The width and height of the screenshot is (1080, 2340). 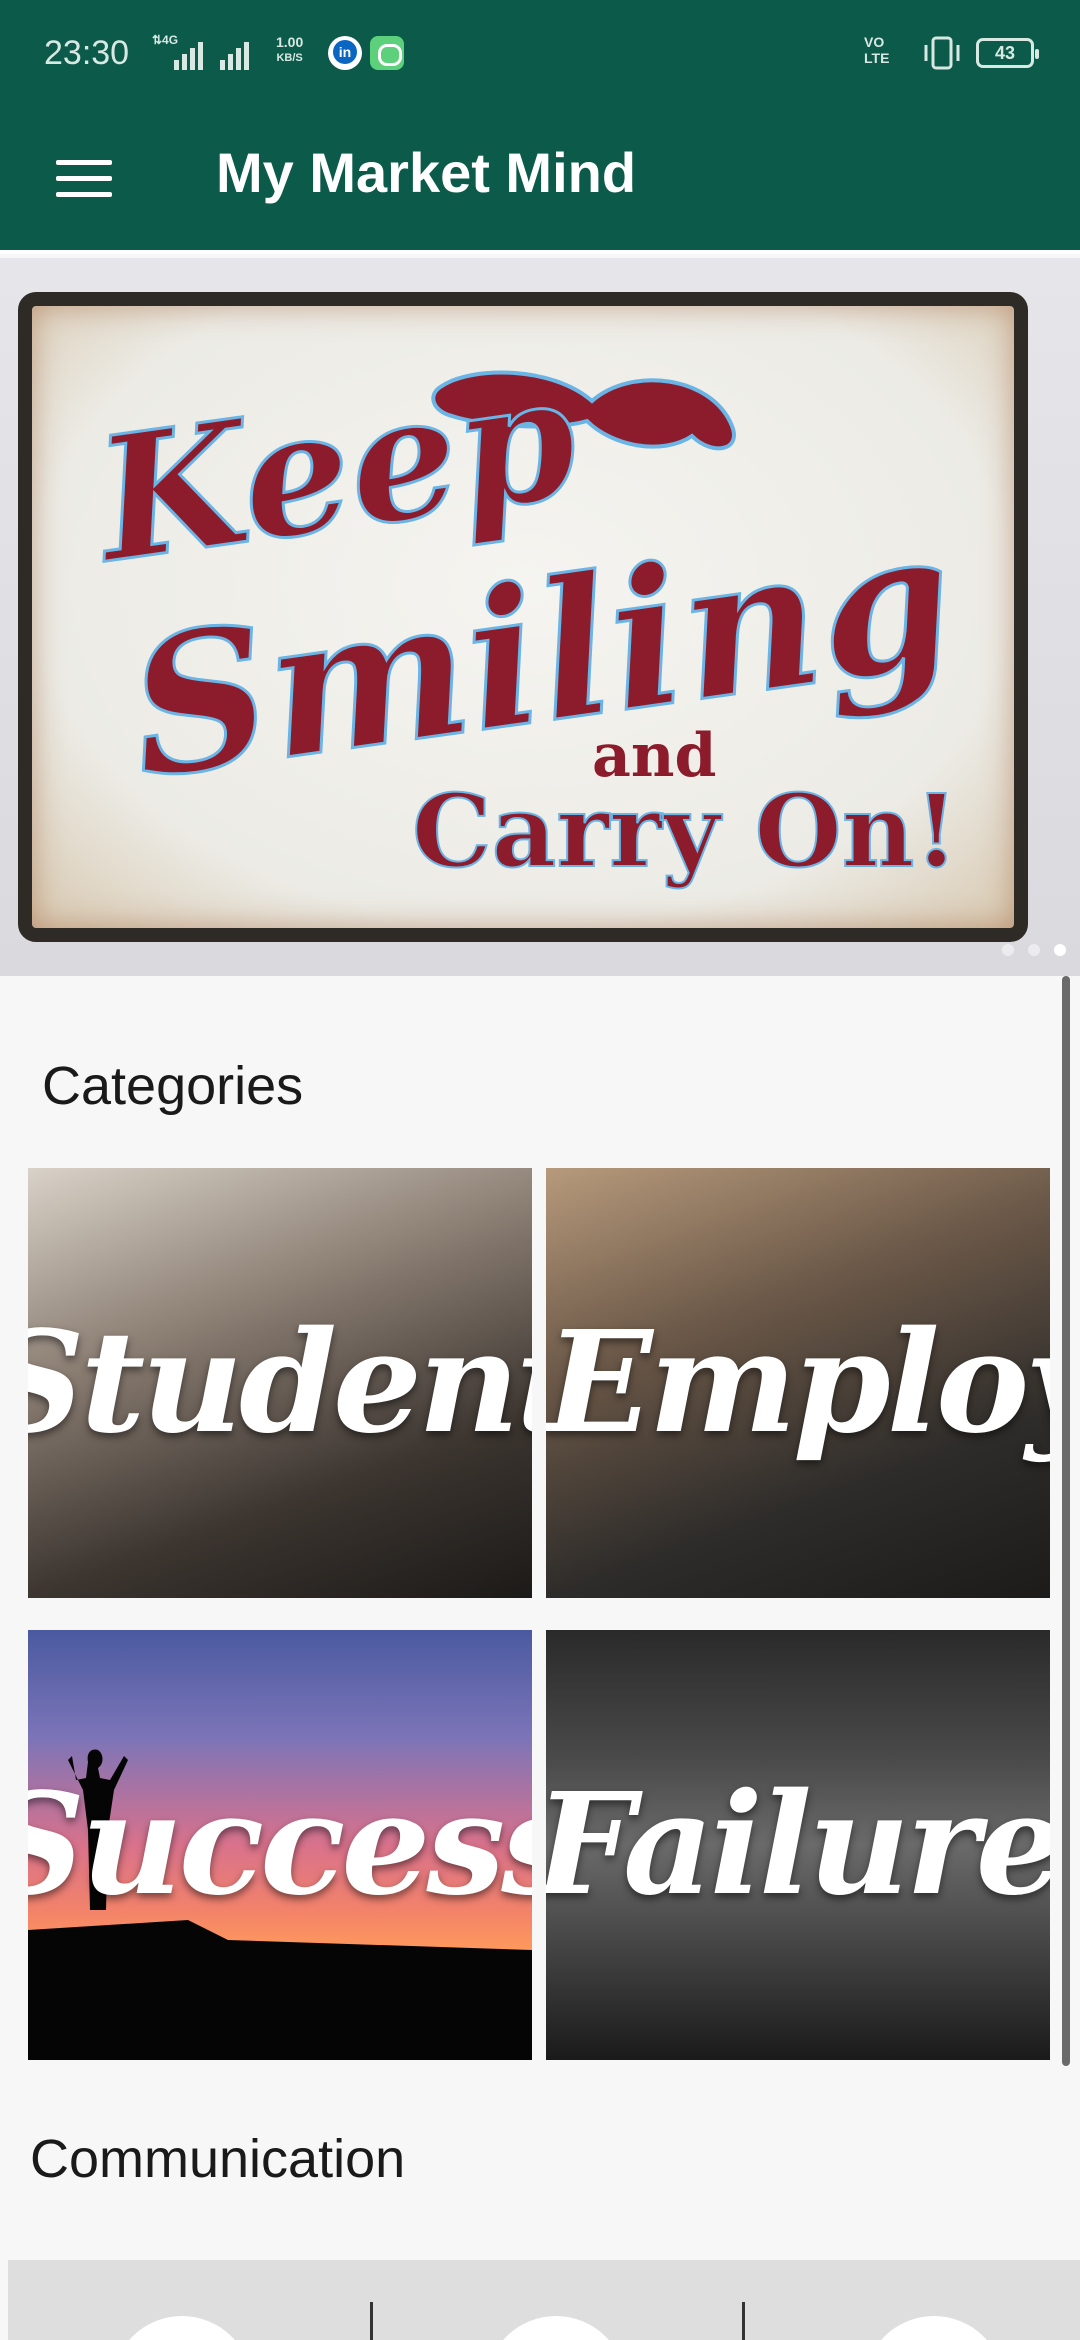 I want to click on volte-icon: VO LTE, so click(x=877, y=50).